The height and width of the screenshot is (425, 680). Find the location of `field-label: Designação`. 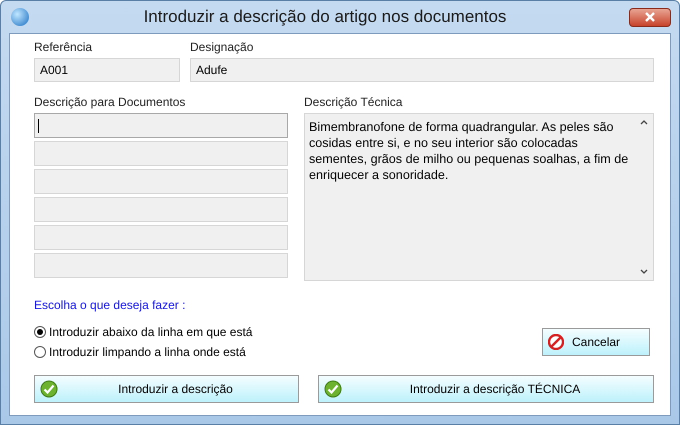

field-label: Designação is located at coordinates (222, 47).